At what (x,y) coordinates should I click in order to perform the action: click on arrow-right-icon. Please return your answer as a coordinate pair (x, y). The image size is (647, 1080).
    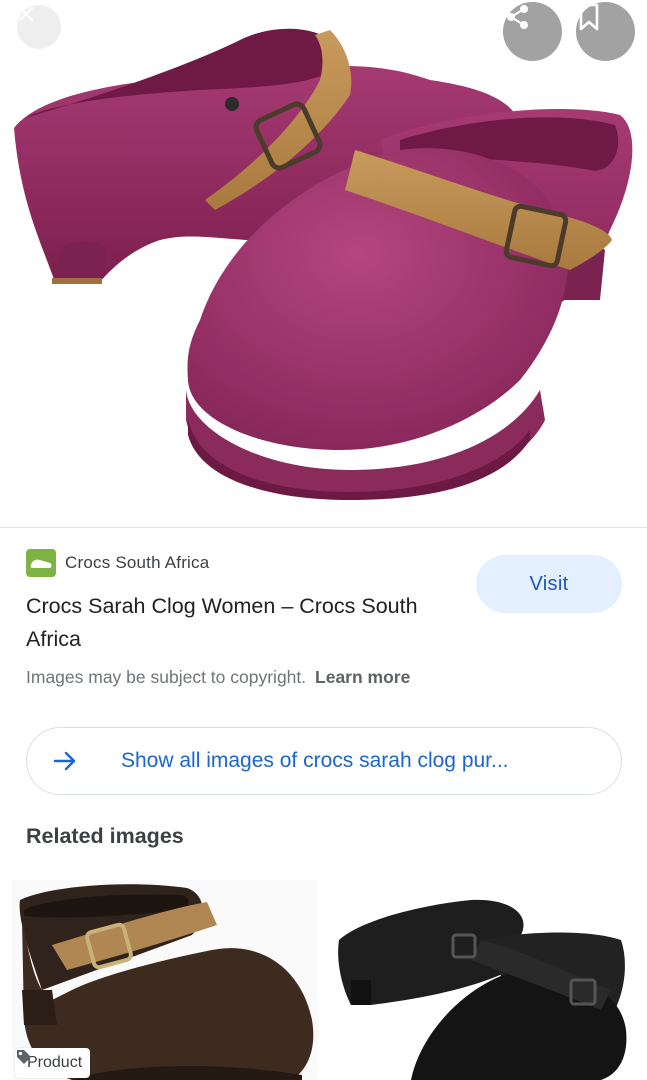
    Looking at the image, I should click on (64, 761).